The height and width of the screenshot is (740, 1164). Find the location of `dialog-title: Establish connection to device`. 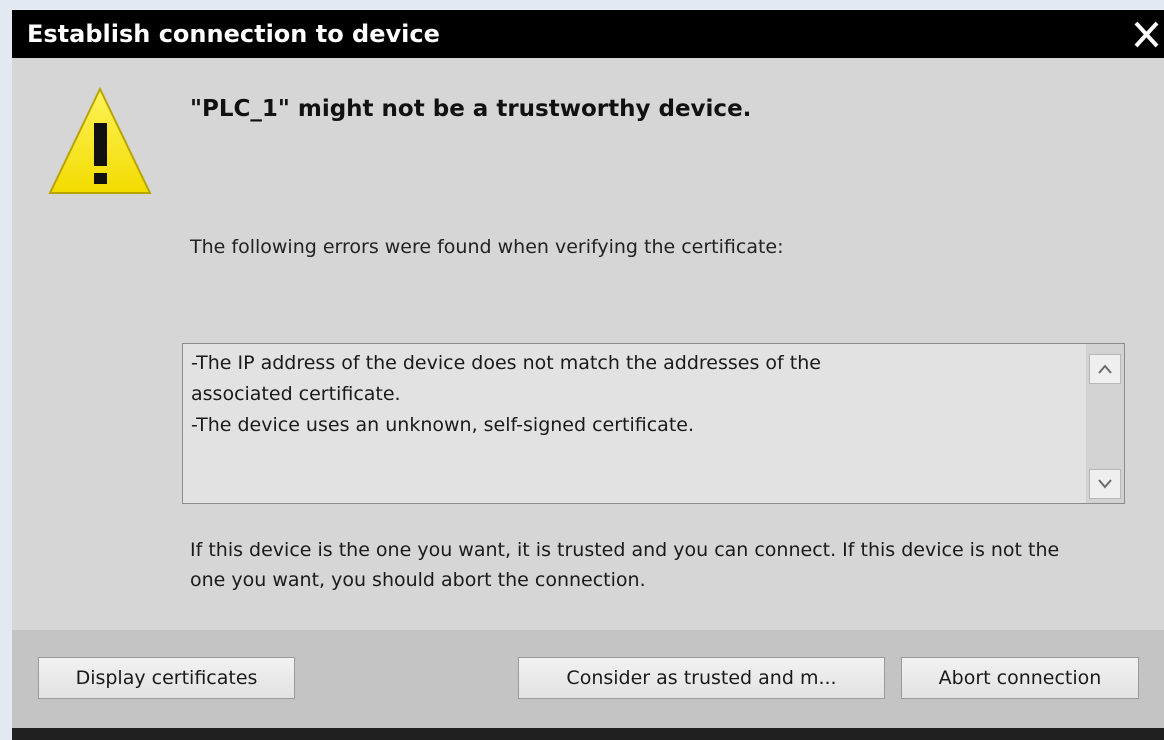

dialog-title: Establish connection to device is located at coordinates (233, 34).